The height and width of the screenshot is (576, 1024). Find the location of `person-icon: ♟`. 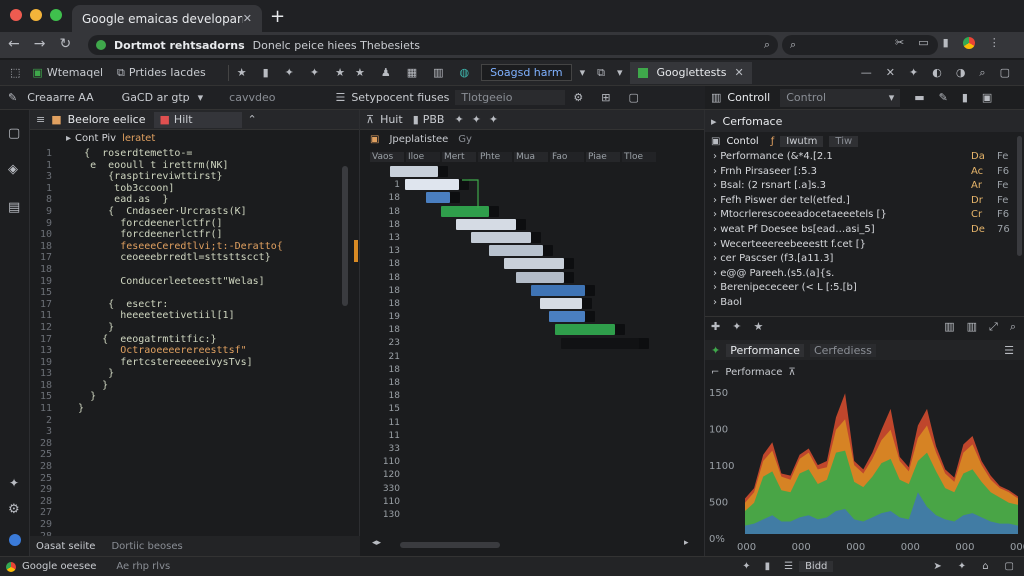

person-icon: ♟ is located at coordinates (386, 72).